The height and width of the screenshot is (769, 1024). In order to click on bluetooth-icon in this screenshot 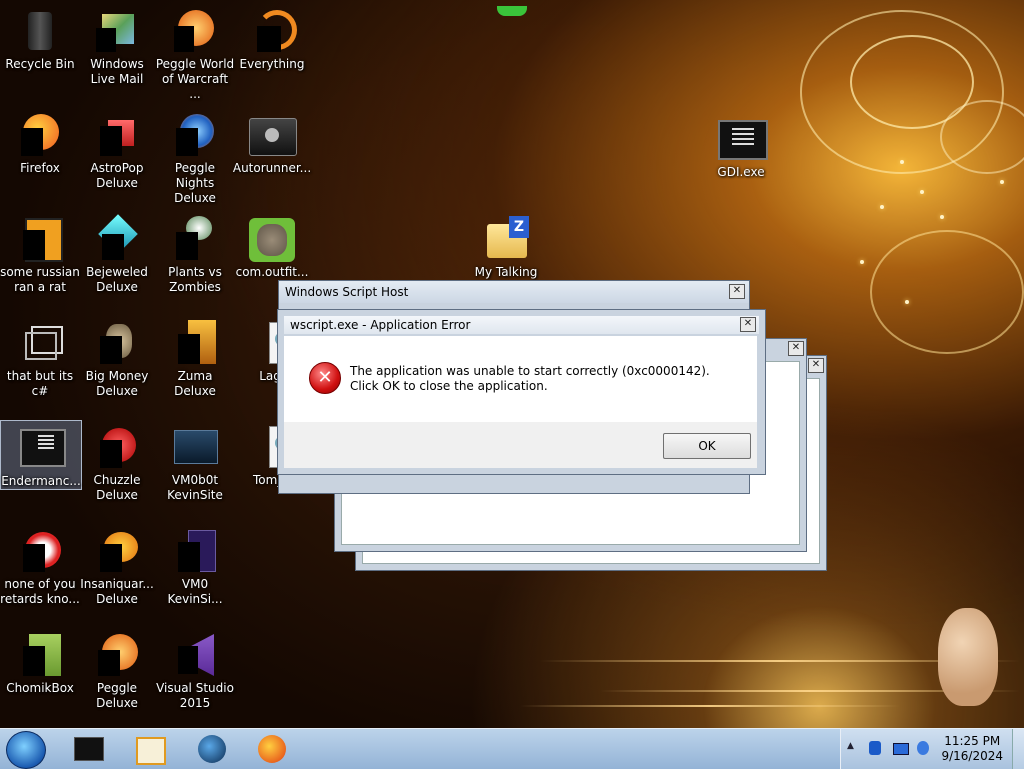, I will do `click(875, 748)`.